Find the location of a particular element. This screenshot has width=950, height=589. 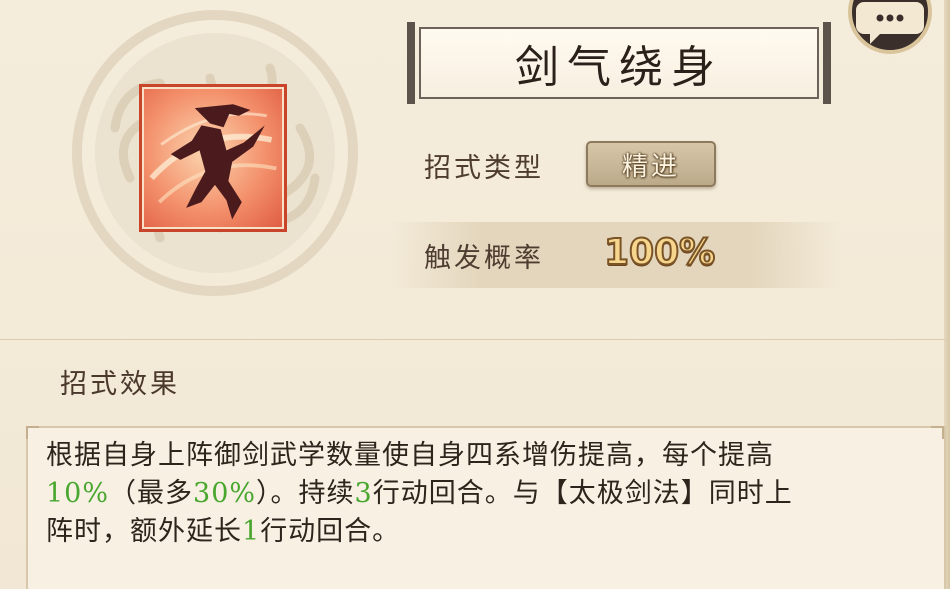

effect-duration: 3 is located at coordinates (363, 493).